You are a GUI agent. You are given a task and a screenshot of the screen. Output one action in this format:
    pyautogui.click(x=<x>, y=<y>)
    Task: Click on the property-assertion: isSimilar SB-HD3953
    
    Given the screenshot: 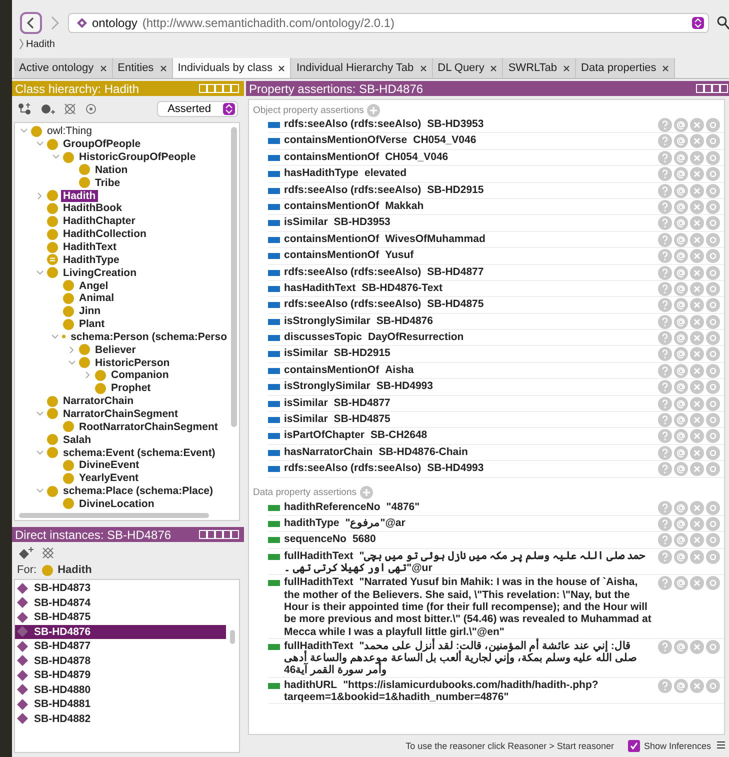 What is the action you would take?
    pyautogui.click(x=469, y=222)
    